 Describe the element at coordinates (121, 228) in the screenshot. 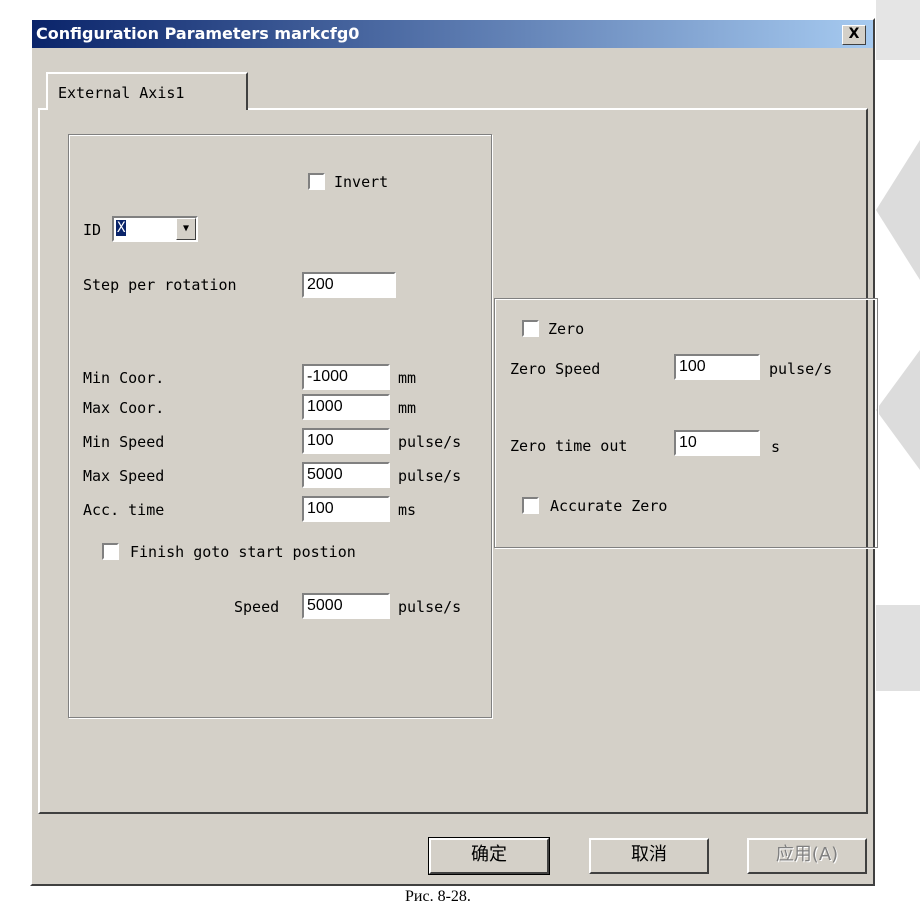

I see `id-select-value: X` at that location.